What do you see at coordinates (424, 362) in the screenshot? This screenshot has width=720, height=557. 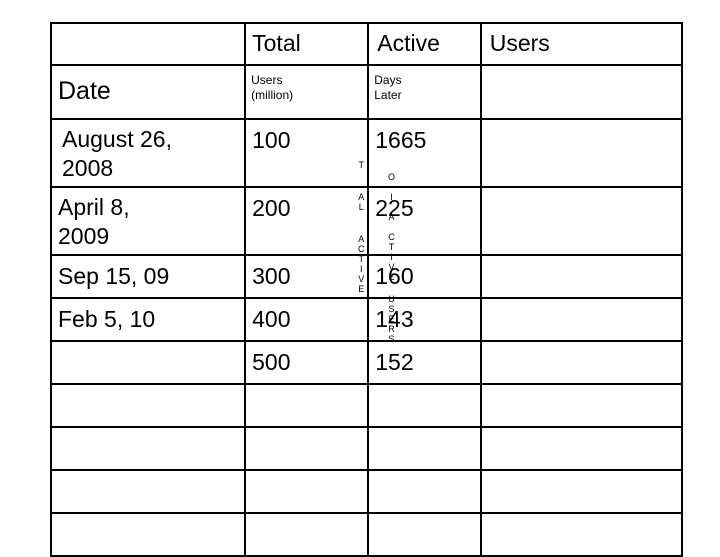 I see `cell-days: 152` at bounding box center [424, 362].